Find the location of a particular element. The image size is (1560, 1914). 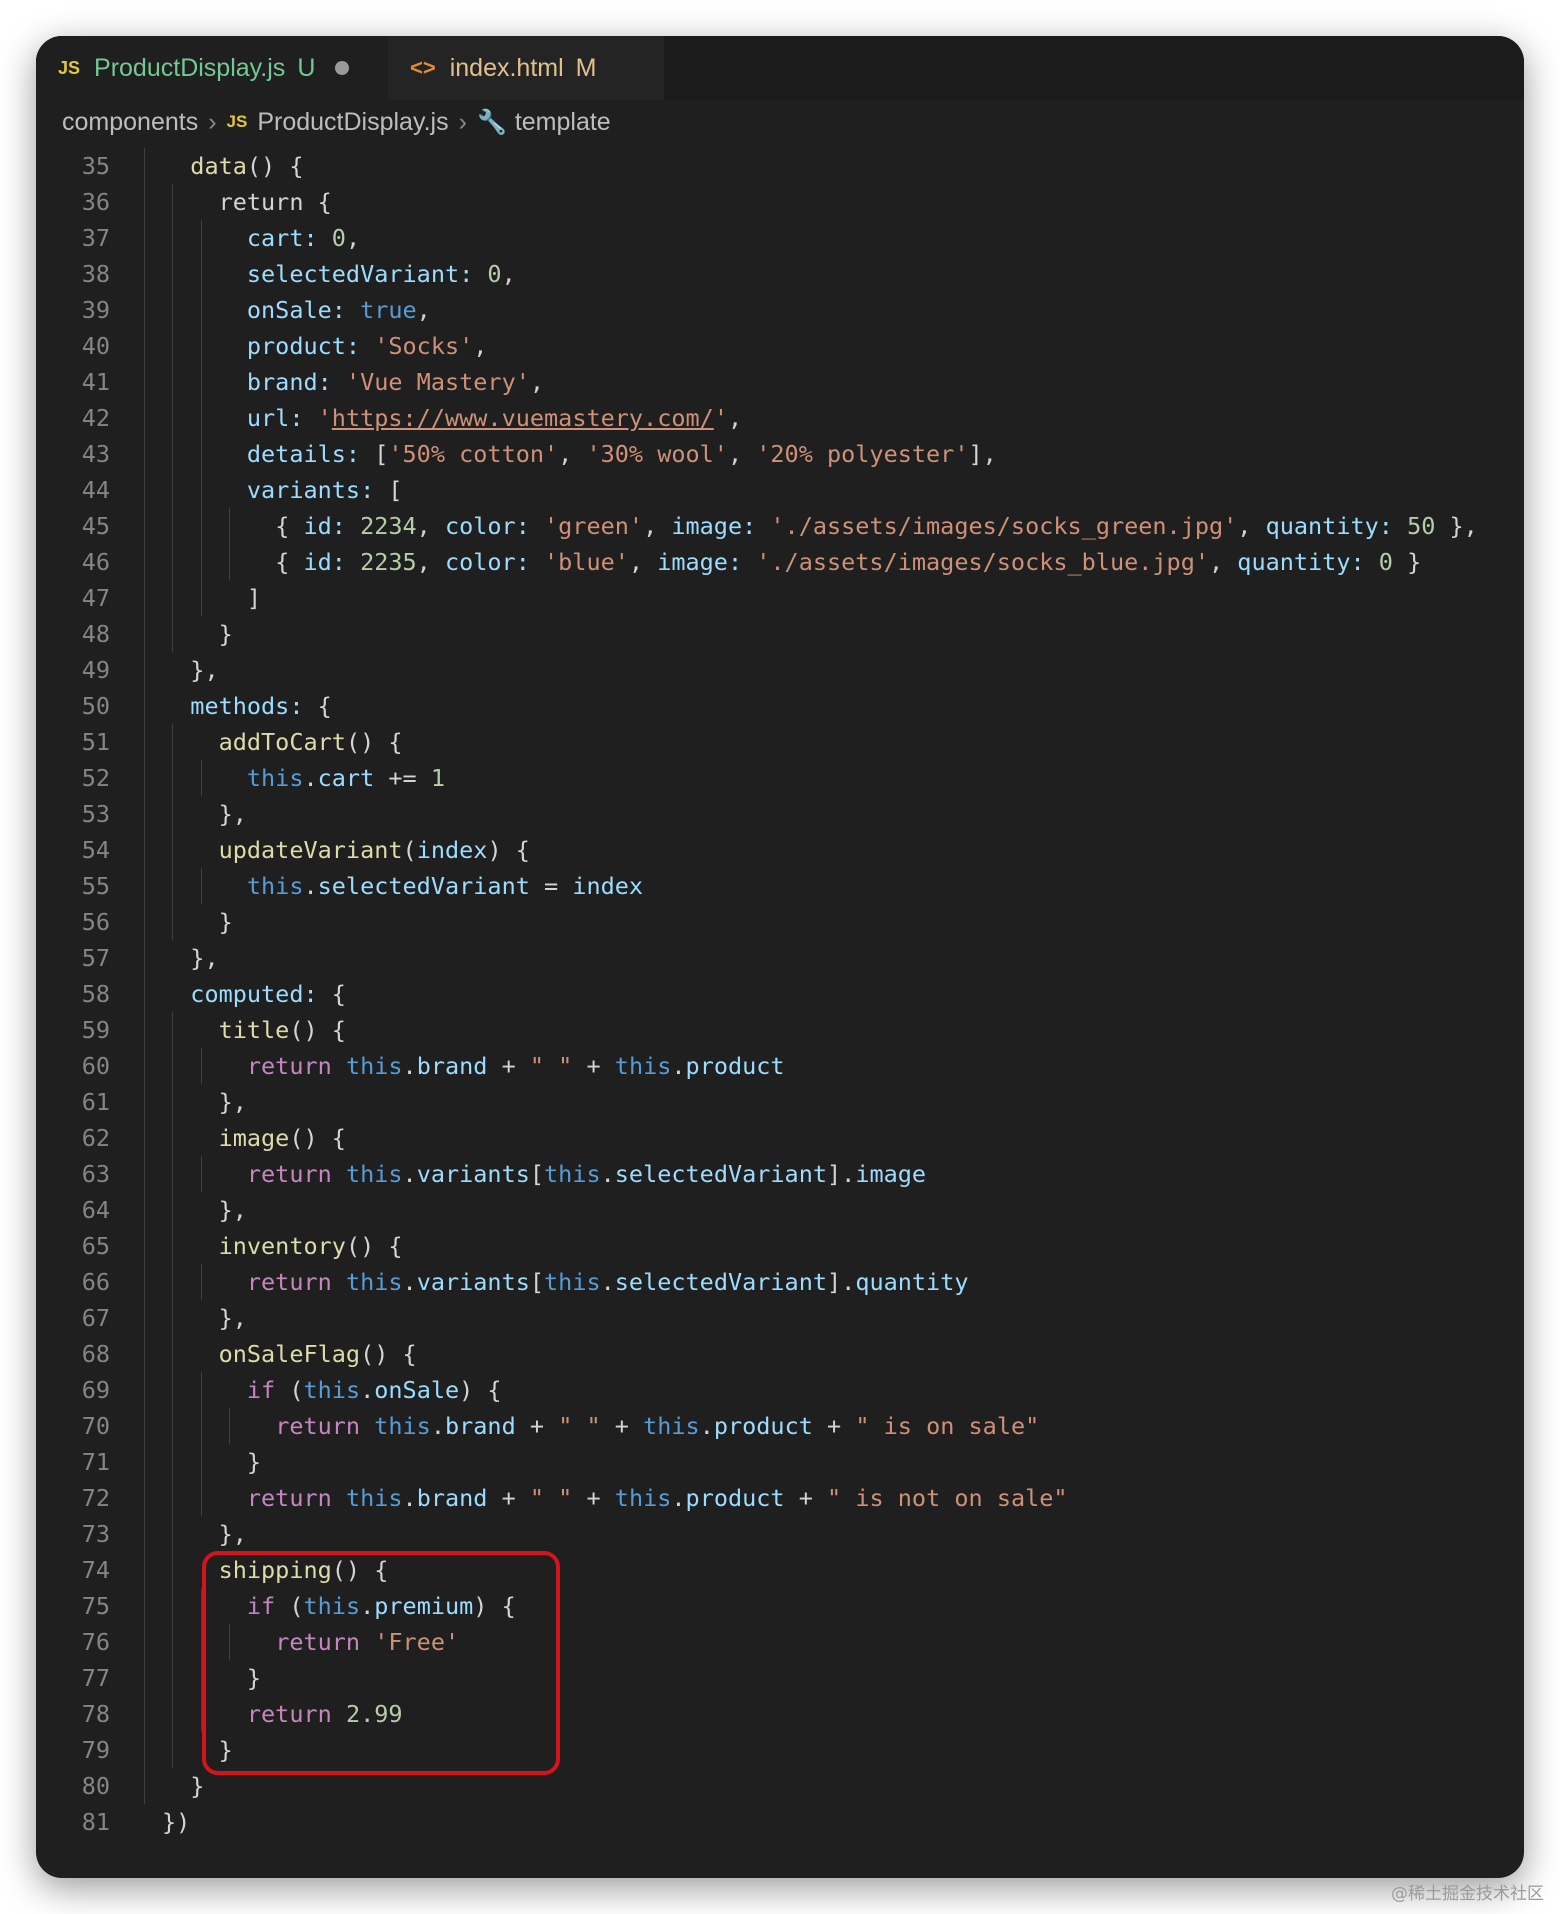

code-line: 59 title() { is located at coordinates (780, 1030).